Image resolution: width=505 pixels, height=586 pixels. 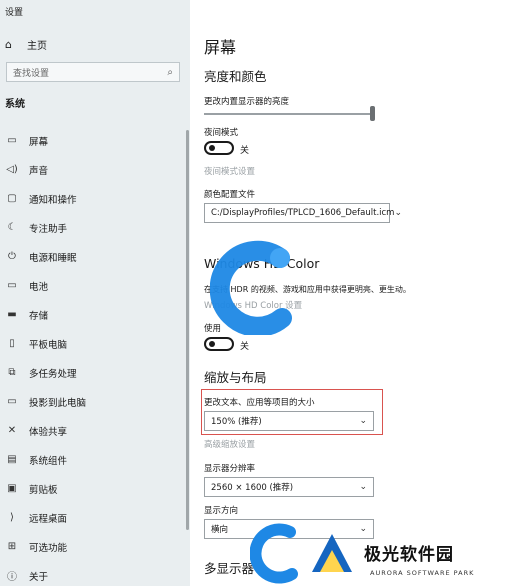 What do you see at coordinates (15, 104) in the screenshot?
I see `section-label: 系统` at bounding box center [15, 104].